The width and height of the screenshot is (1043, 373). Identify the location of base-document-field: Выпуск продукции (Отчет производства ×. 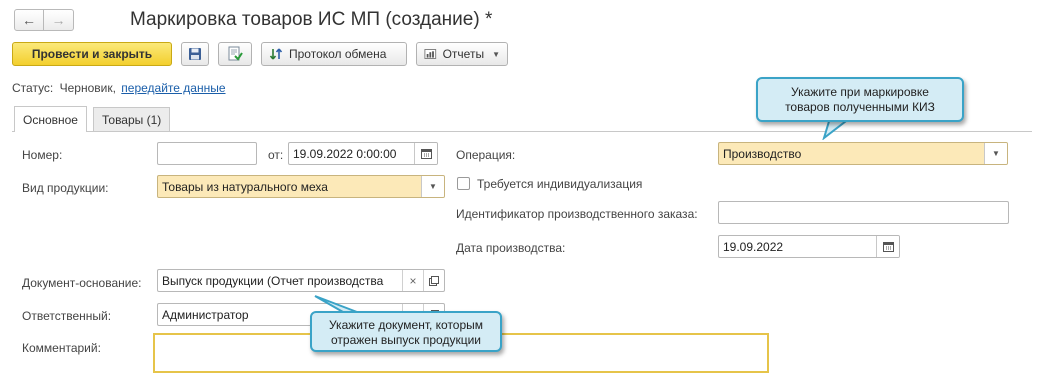
(301, 280).